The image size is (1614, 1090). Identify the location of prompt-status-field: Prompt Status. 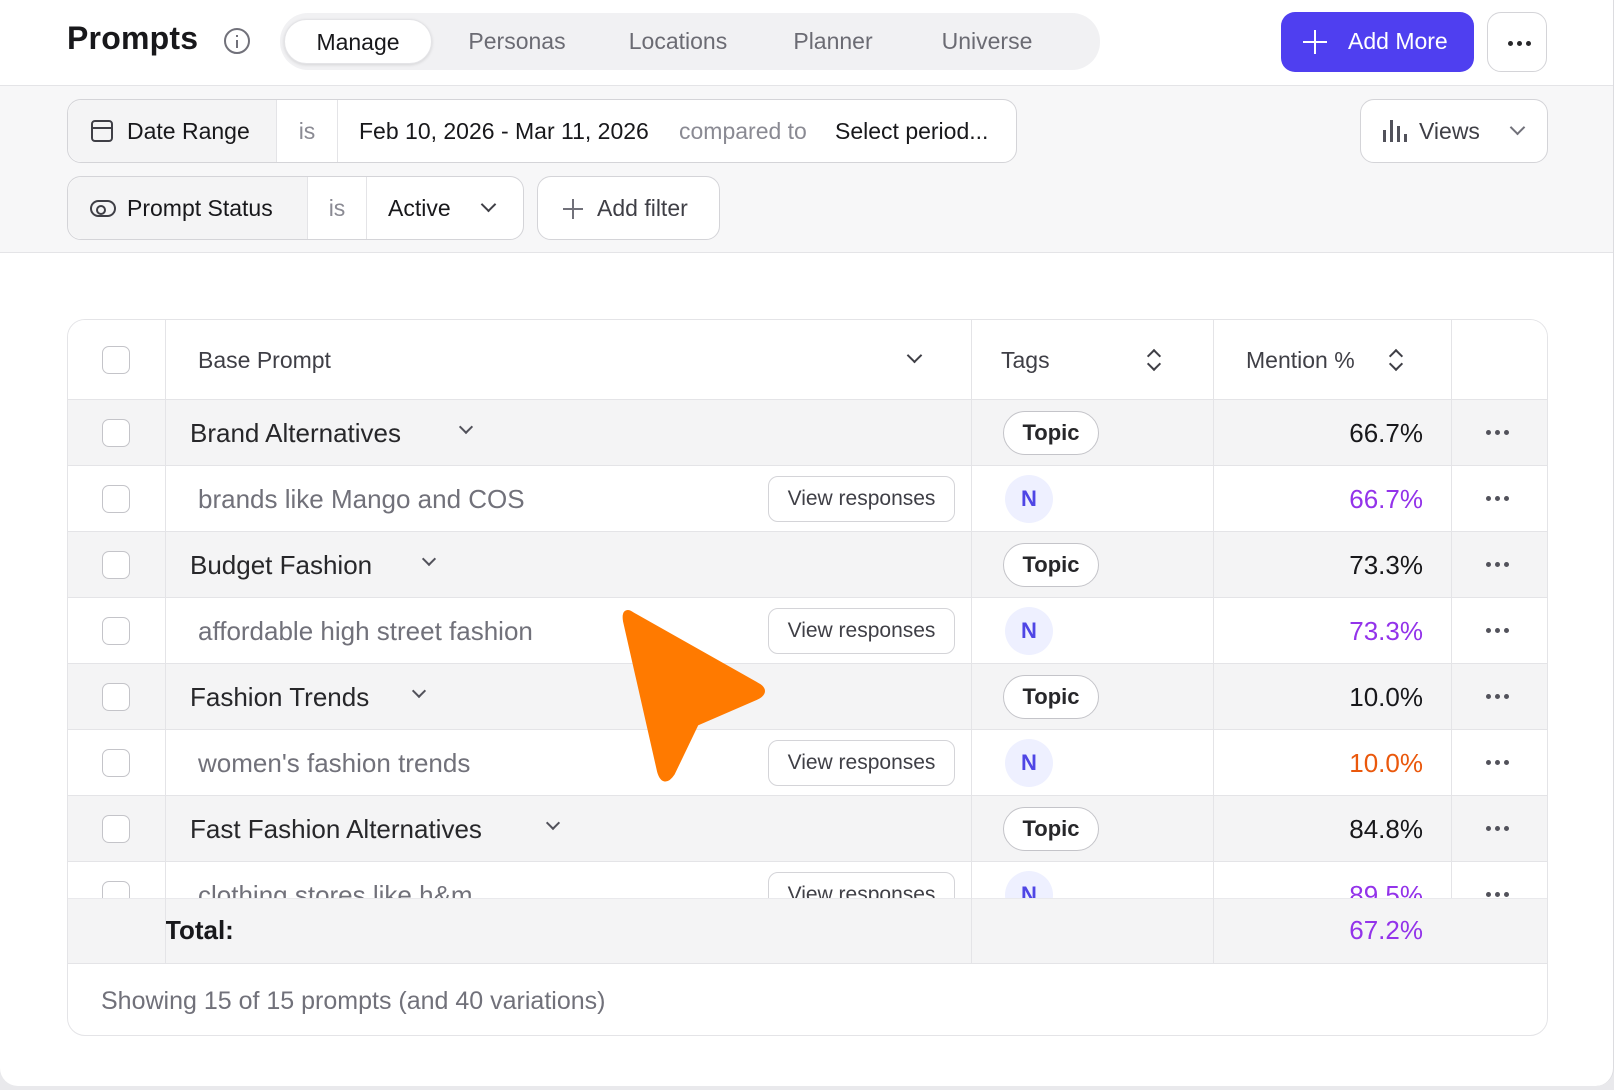
(188, 208).